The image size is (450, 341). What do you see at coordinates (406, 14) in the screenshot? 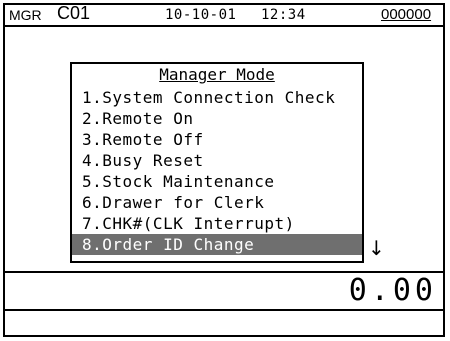
I see `consecutive-number: 000000` at bounding box center [406, 14].